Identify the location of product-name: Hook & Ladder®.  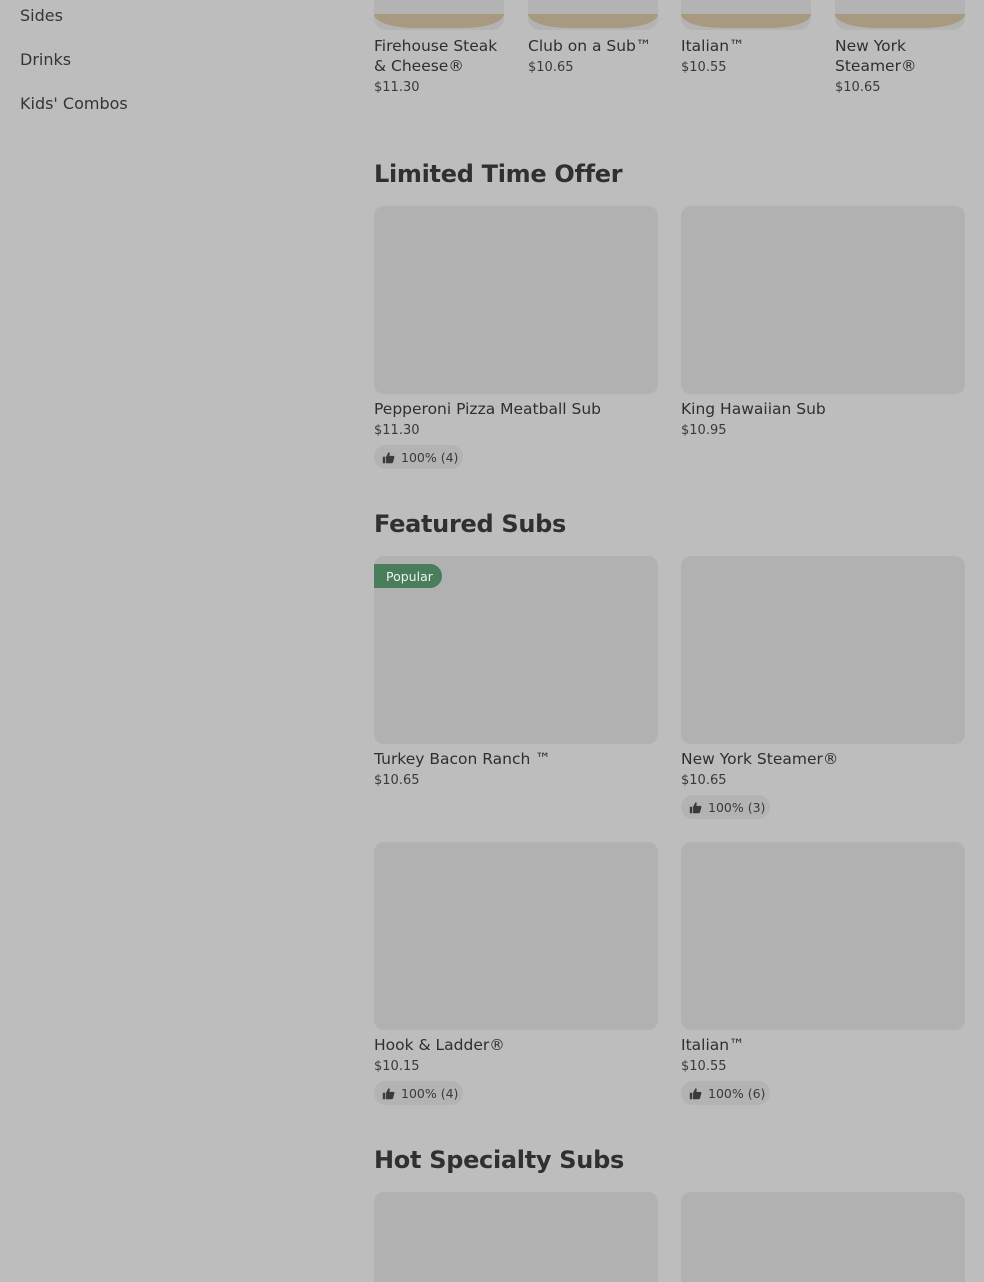
(439, 1045).